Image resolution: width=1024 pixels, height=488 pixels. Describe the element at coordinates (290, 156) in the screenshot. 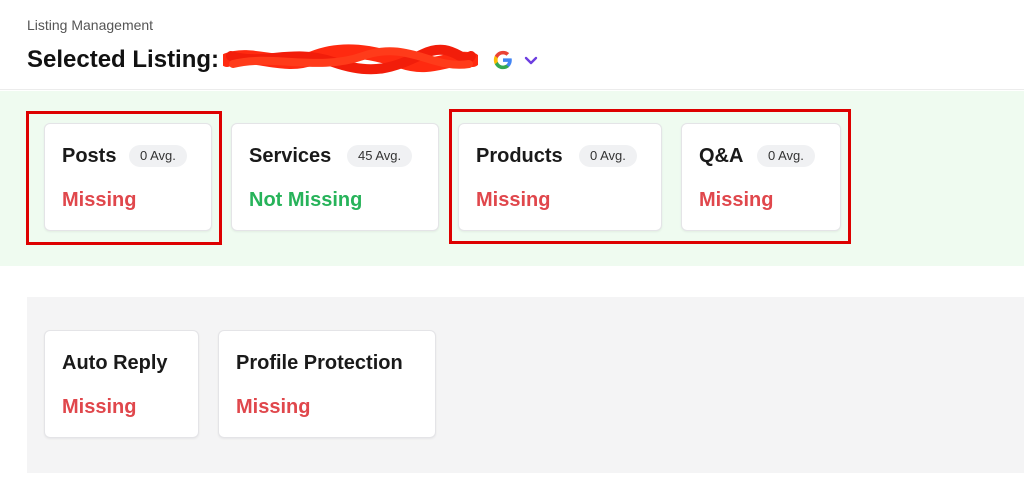

I see `card-title: Services` at that location.